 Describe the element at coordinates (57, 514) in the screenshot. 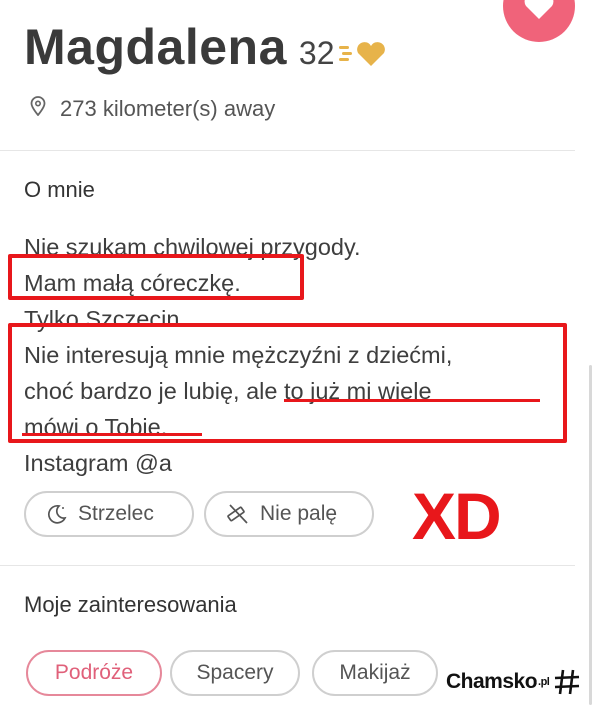

I see `moon-icon` at that location.